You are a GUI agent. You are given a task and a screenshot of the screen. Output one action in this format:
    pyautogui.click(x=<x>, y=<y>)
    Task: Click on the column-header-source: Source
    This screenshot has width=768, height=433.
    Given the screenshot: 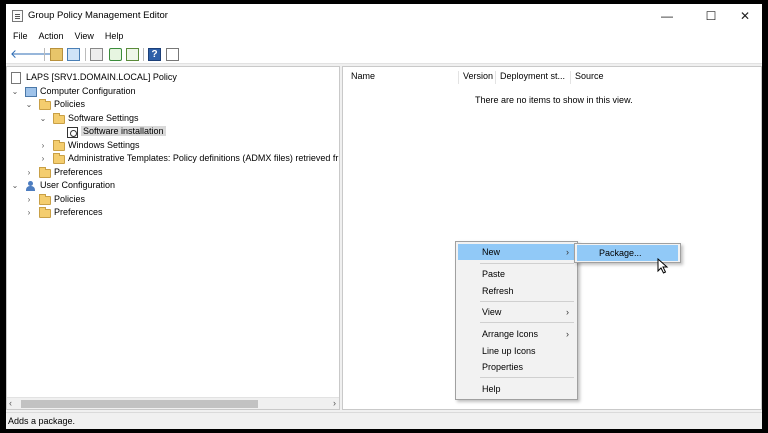 What is the action you would take?
    pyautogui.click(x=631, y=77)
    